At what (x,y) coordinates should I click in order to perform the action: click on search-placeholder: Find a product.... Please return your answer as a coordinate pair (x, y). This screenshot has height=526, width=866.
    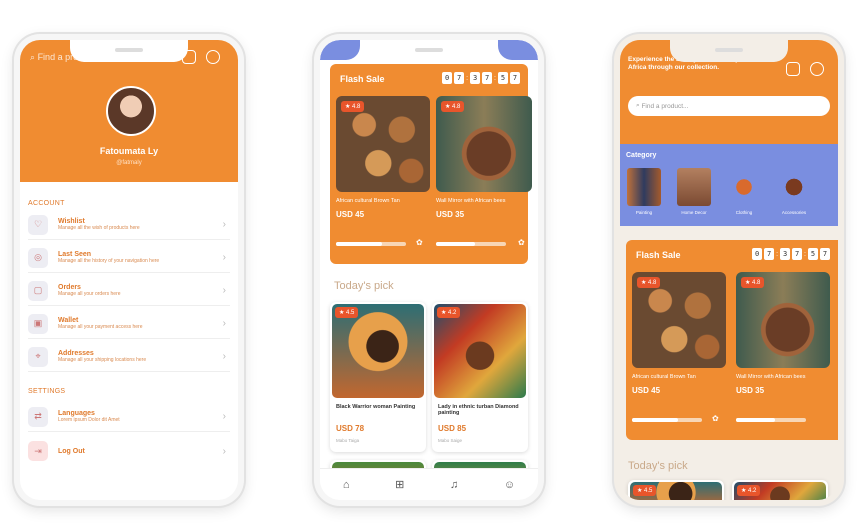
    Looking at the image, I should click on (665, 106).